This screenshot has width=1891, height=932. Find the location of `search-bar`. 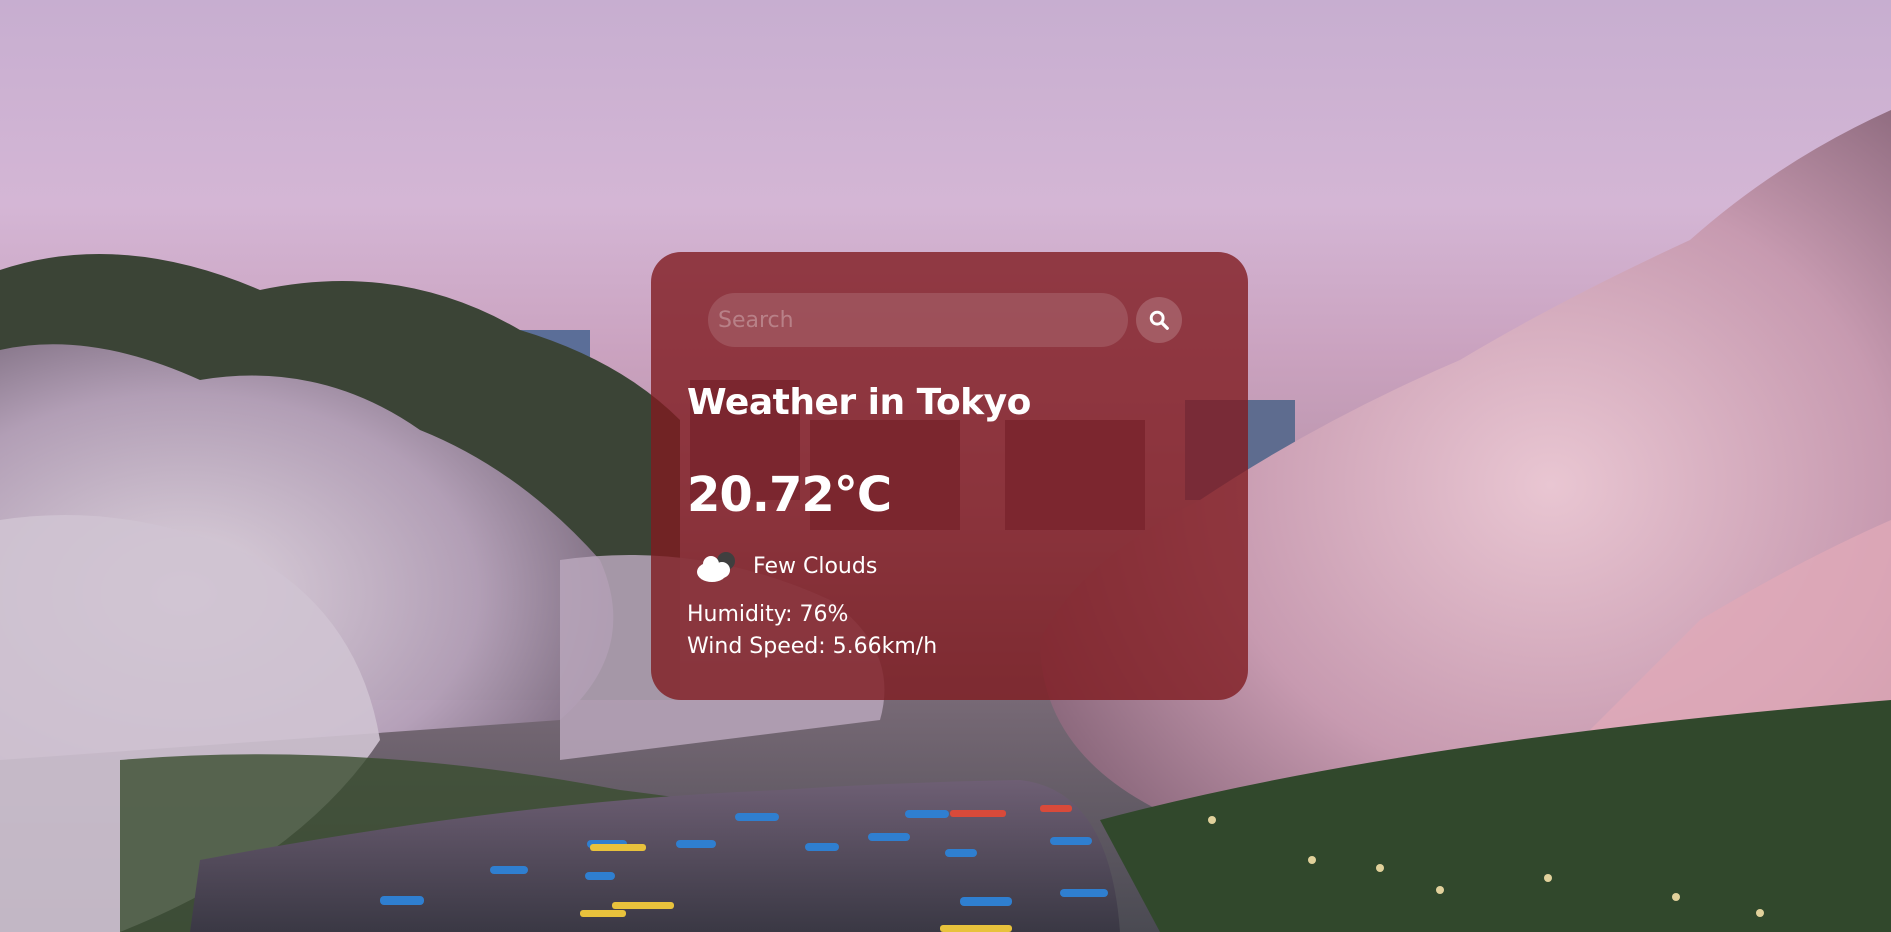

search-bar is located at coordinates (945, 320).